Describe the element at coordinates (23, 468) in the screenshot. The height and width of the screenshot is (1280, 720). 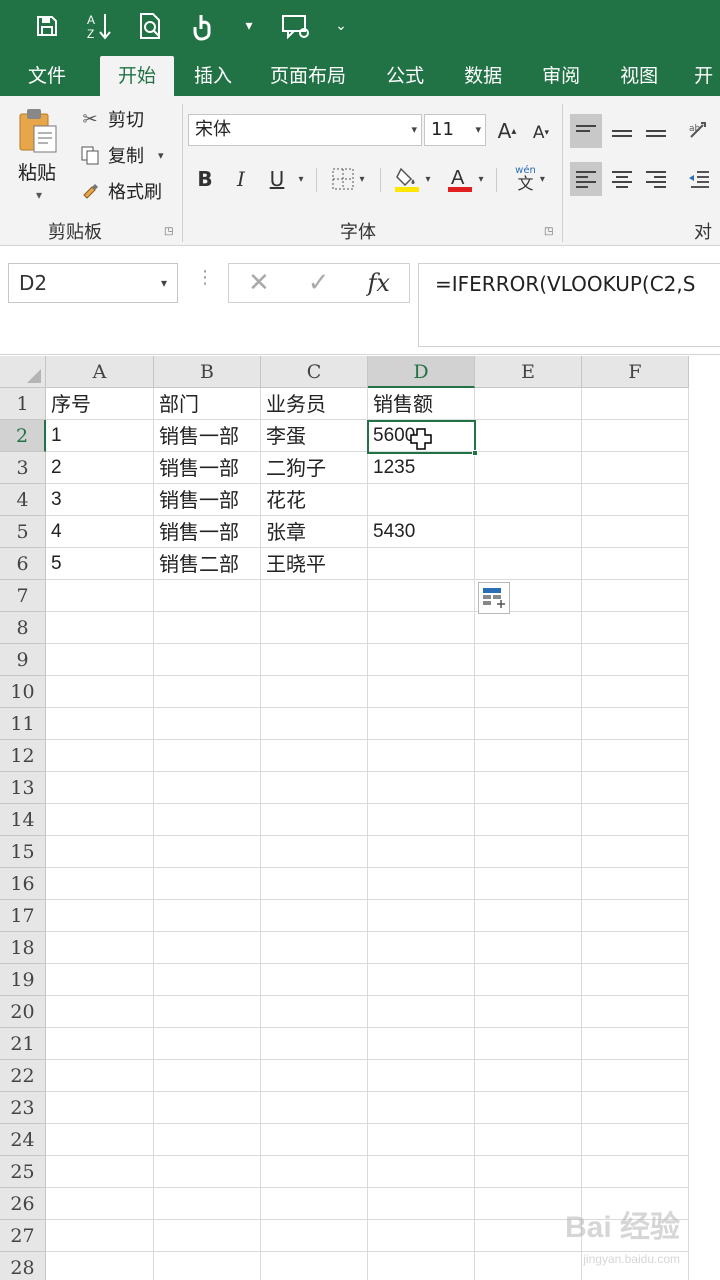
I see `row-header: 3` at that location.